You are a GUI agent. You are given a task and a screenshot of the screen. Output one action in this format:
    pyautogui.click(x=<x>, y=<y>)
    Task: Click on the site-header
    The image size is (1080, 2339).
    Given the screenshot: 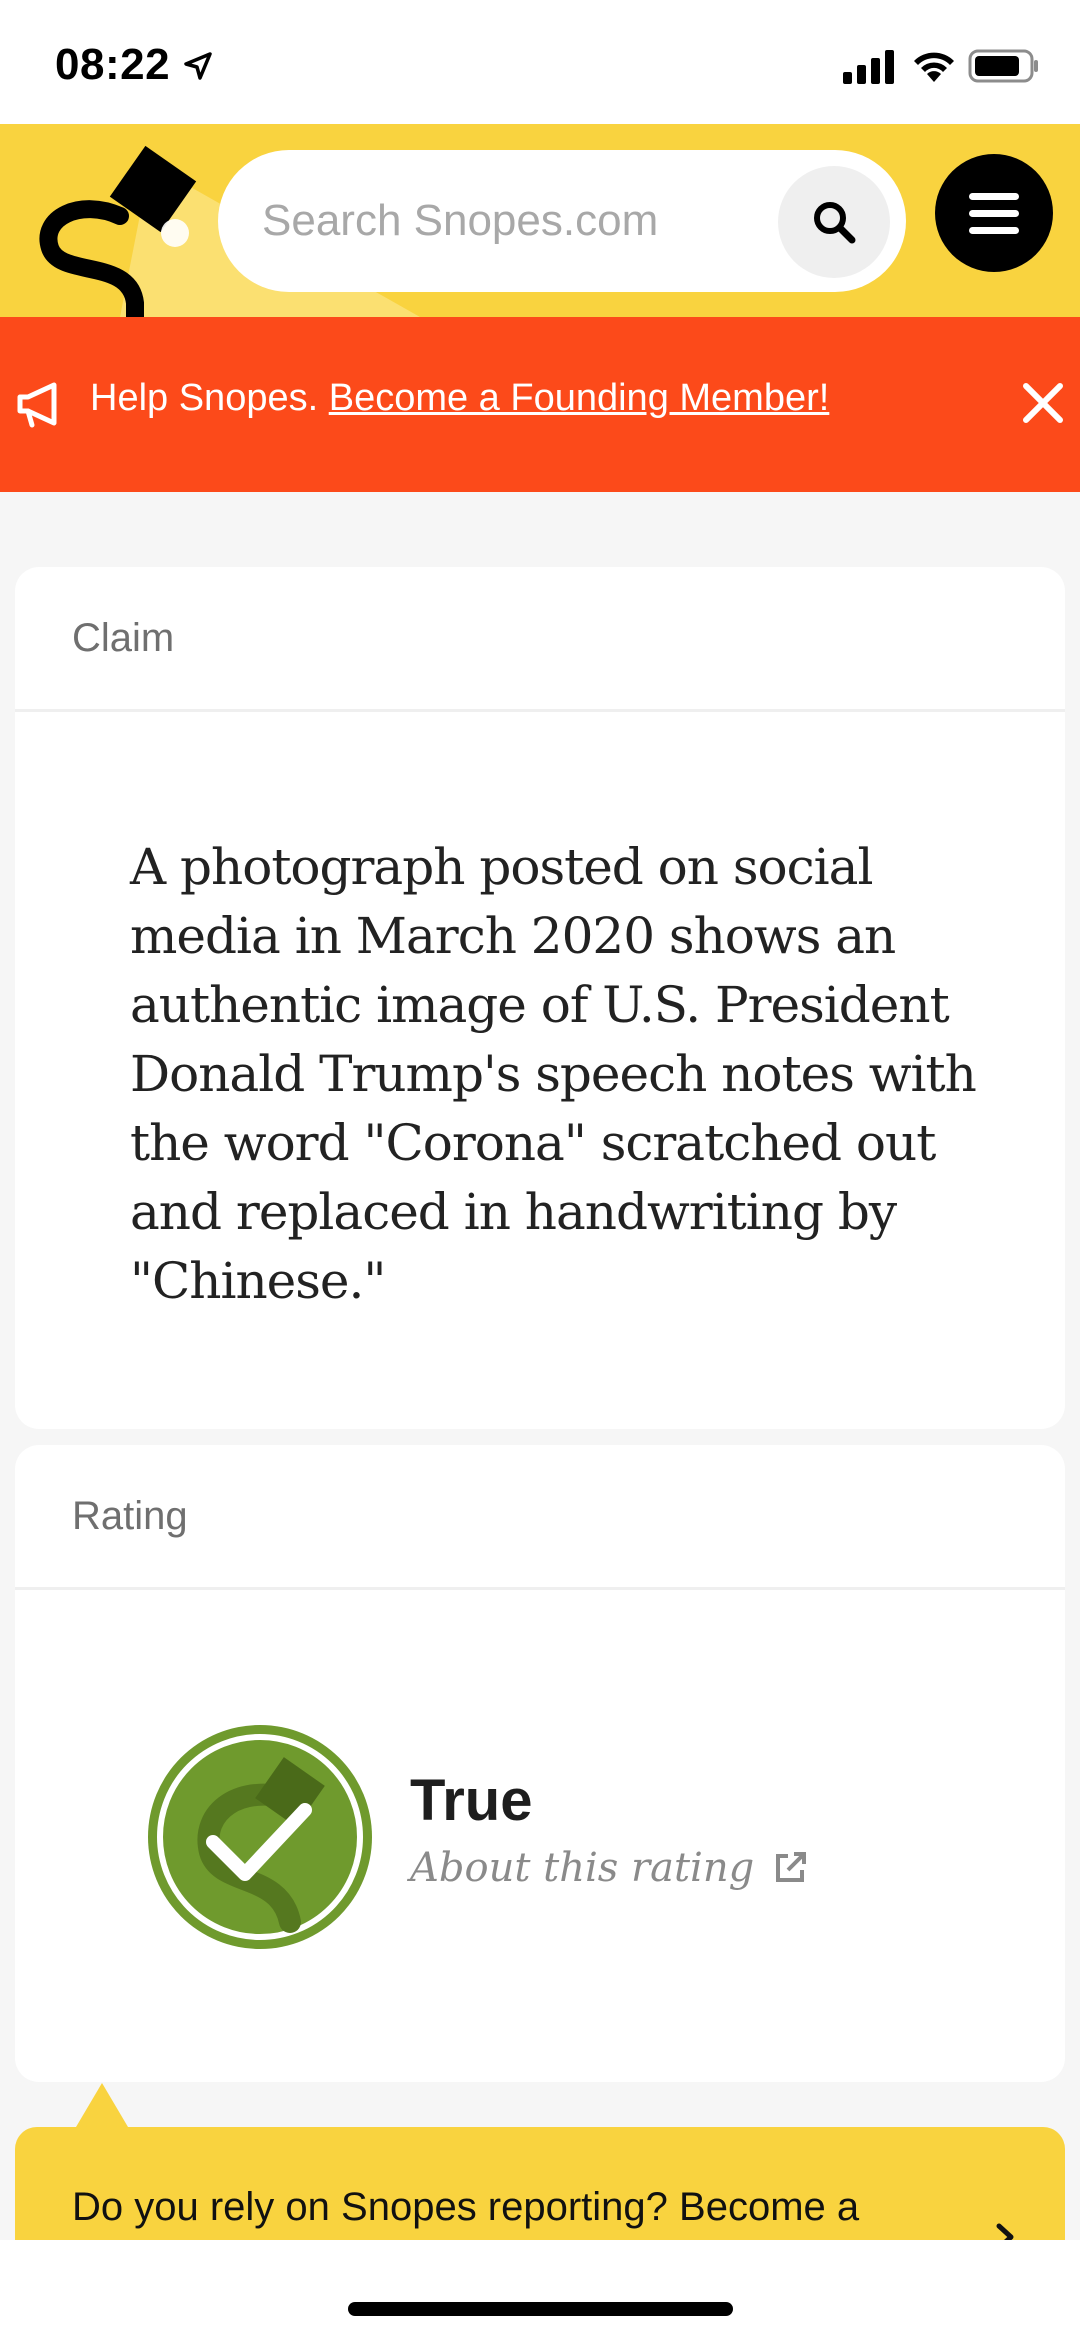 What is the action you would take?
    pyautogui.click(x=540, y=220)
    